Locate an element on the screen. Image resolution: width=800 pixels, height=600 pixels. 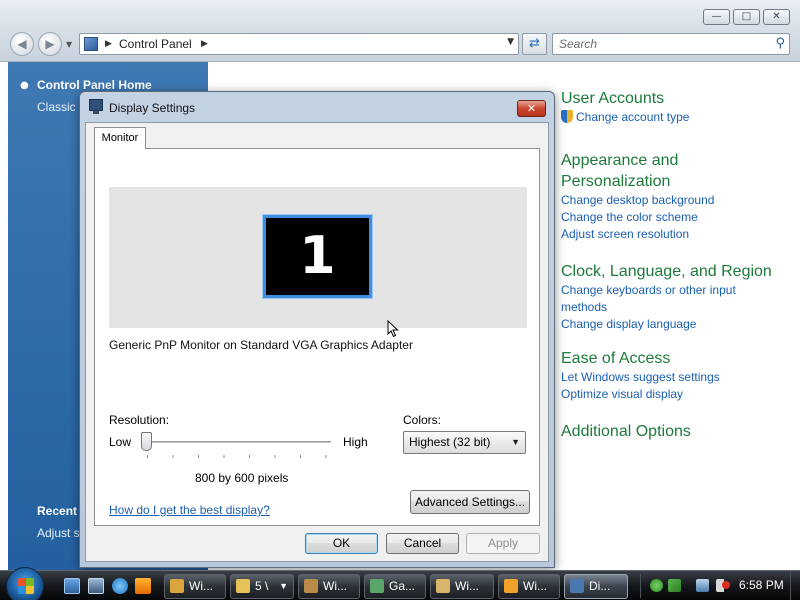
uac-shield-icon is located at coordinates (567, 116).